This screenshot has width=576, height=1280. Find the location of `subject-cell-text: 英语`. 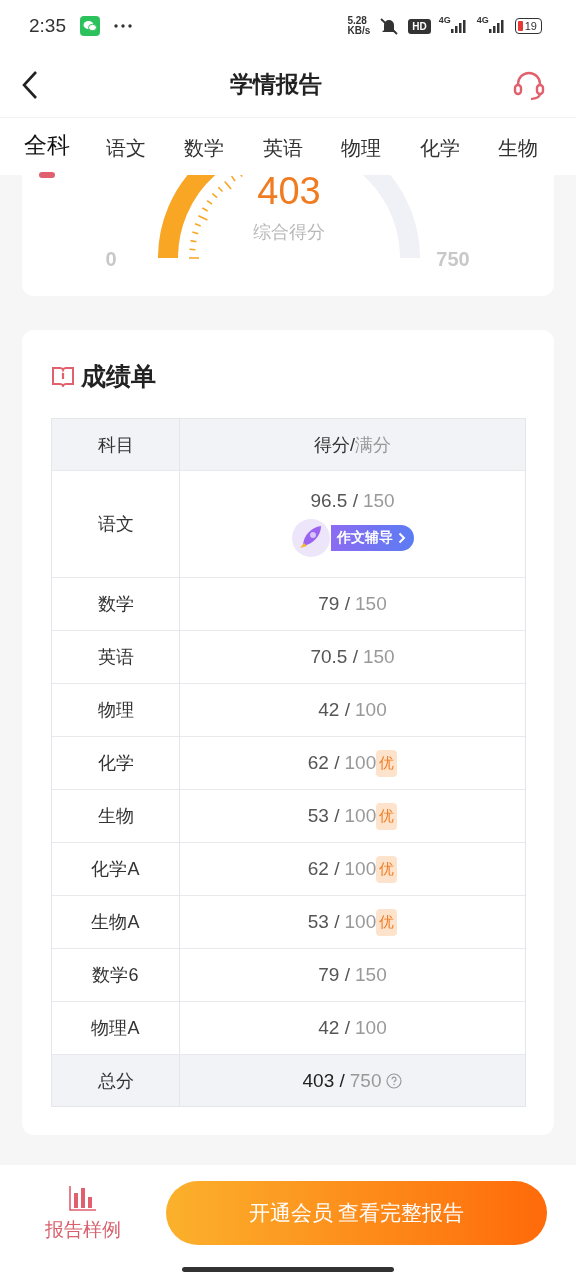

subject-cell-text: 英语 is located at coordinates (115, 657).